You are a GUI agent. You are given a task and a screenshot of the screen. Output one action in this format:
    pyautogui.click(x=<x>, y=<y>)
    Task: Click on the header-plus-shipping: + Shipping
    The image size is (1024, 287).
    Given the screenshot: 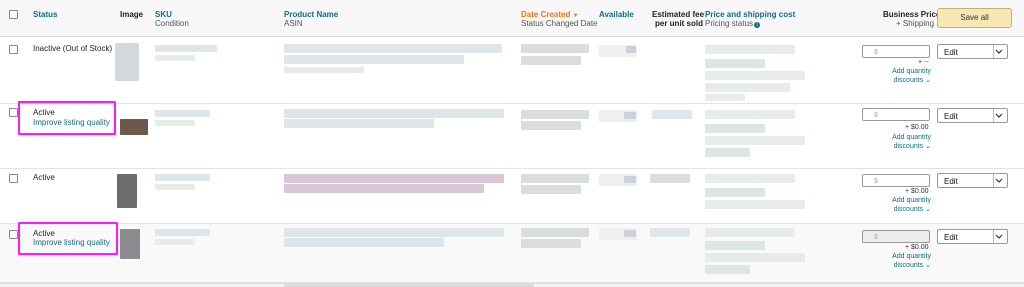 What is the action you would take?
    pyautogui.click(x=915, y=23)
    